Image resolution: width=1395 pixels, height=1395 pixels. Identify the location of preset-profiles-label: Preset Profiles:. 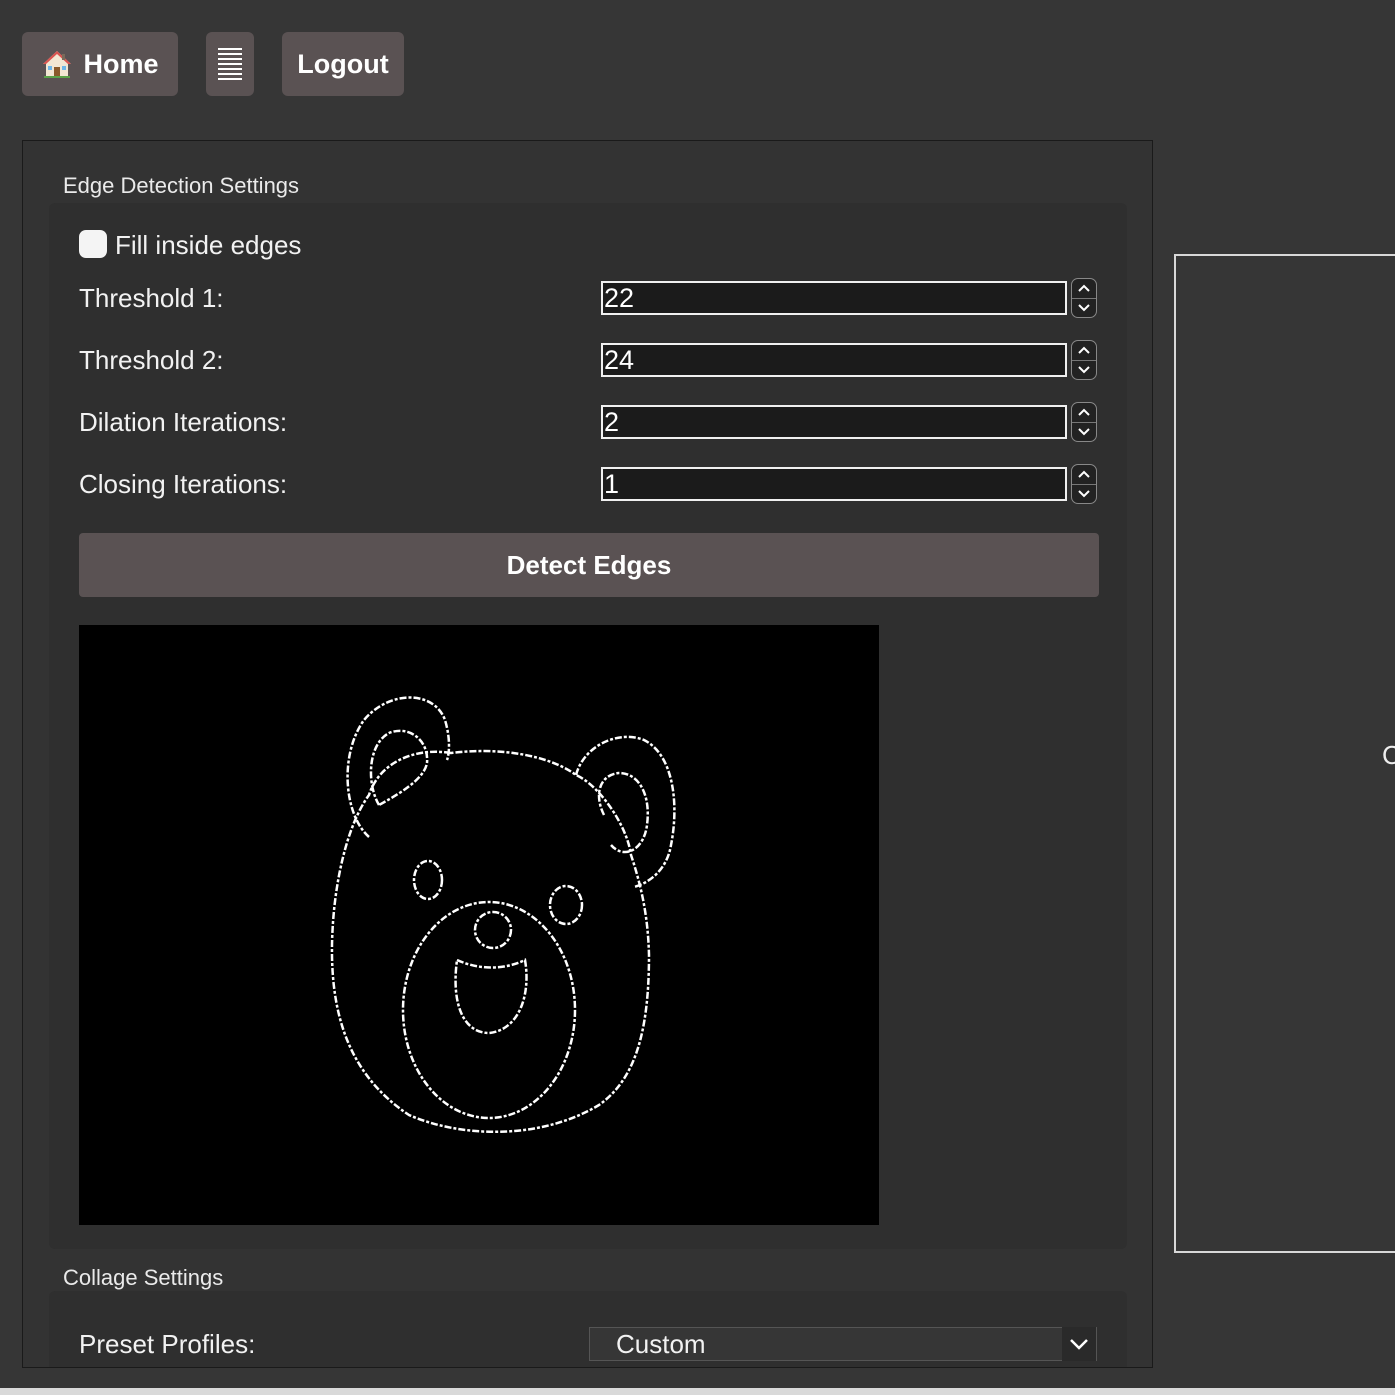
(167, 1344).